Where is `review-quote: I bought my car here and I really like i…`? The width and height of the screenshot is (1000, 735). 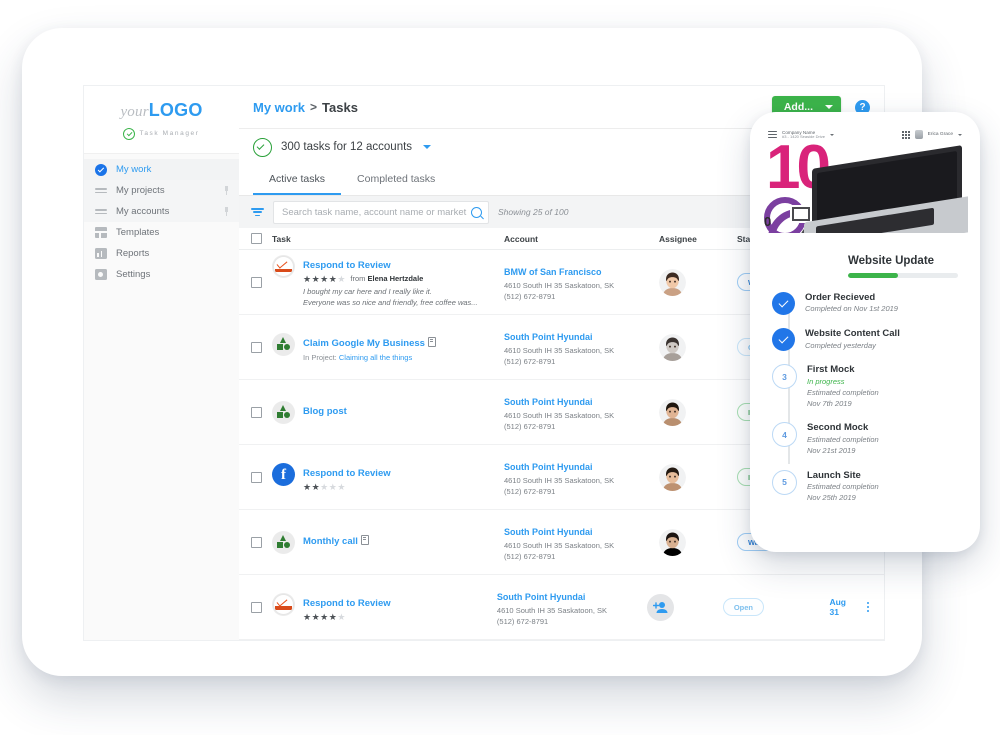 review-quote: I bought my car here and I really like i… is located at coordinates (390, 297).